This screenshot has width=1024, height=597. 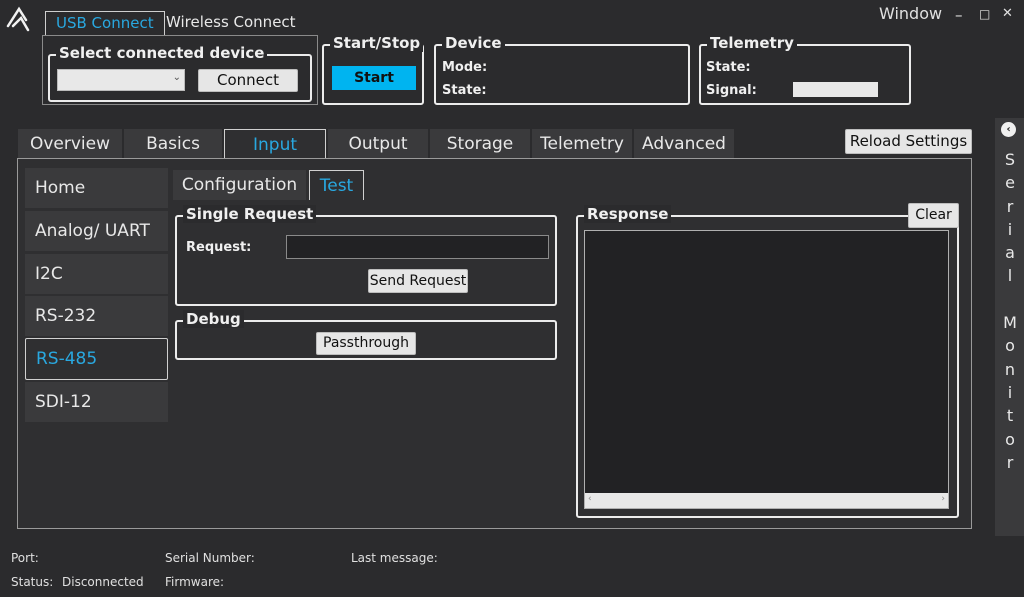 I want to click on horizontal-scrollbar: ‹ ›, so click(x=766, y=500).